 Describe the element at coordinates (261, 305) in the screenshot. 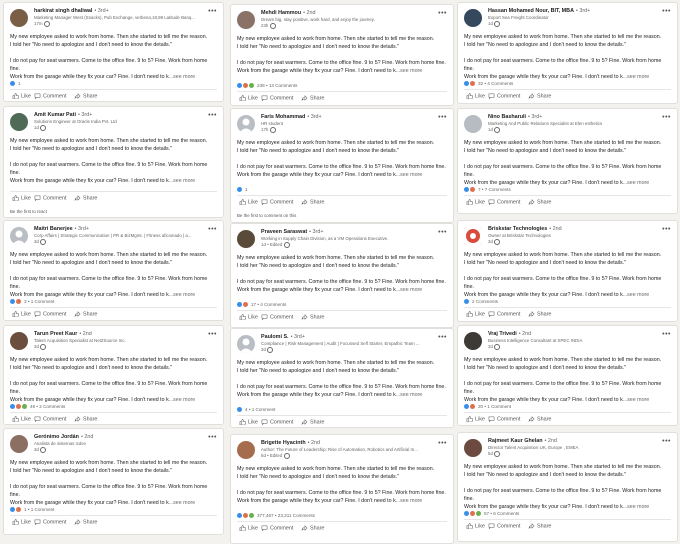

I see `reactions-summary: 17 • 4 Comments` at that location.